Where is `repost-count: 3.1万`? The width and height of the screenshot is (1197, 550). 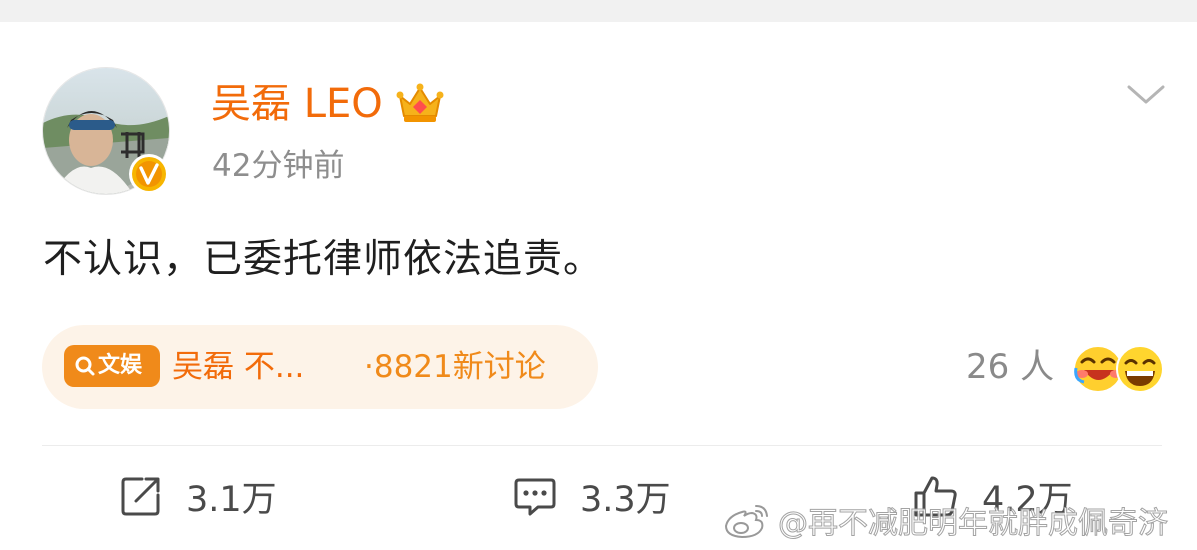
repost-count: 3.1万 is located at coordinates (231, 499).